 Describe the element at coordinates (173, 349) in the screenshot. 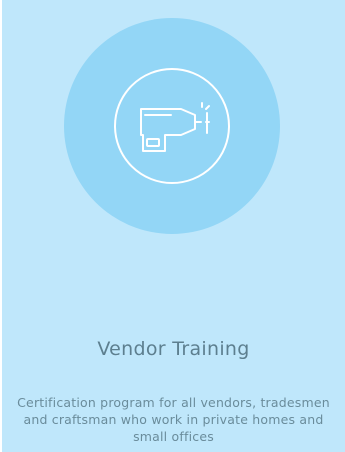

I see `card-title: Vendor Training` at that location.